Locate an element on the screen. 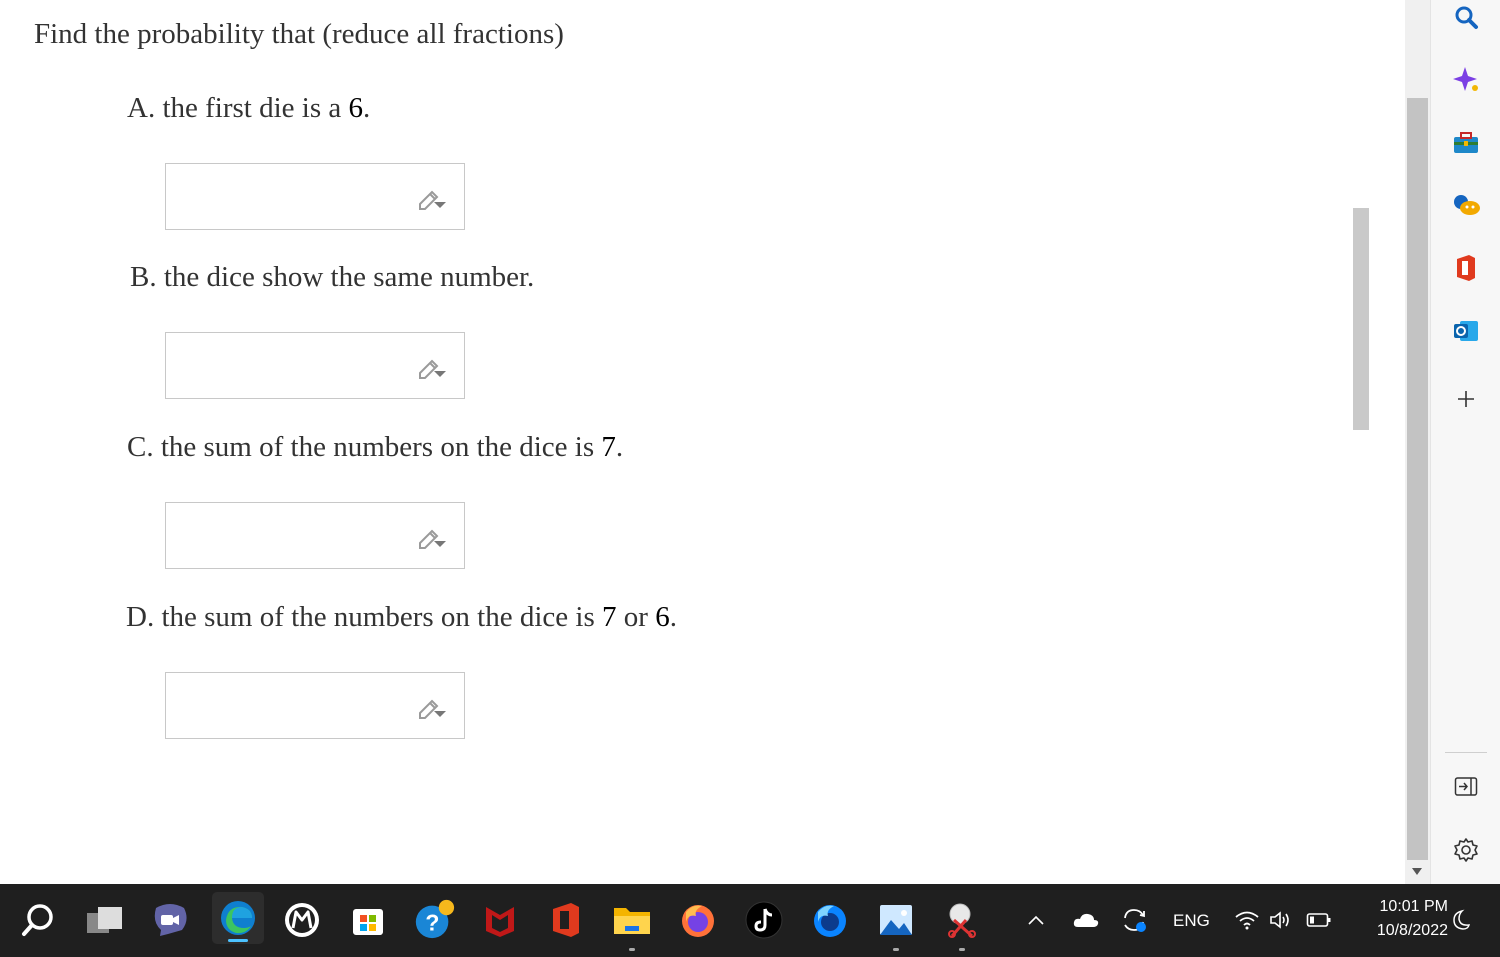 Image resolution: width=1500 pixels, height=957 pixels. question-letter: A. is located at coordinates (141, 108).